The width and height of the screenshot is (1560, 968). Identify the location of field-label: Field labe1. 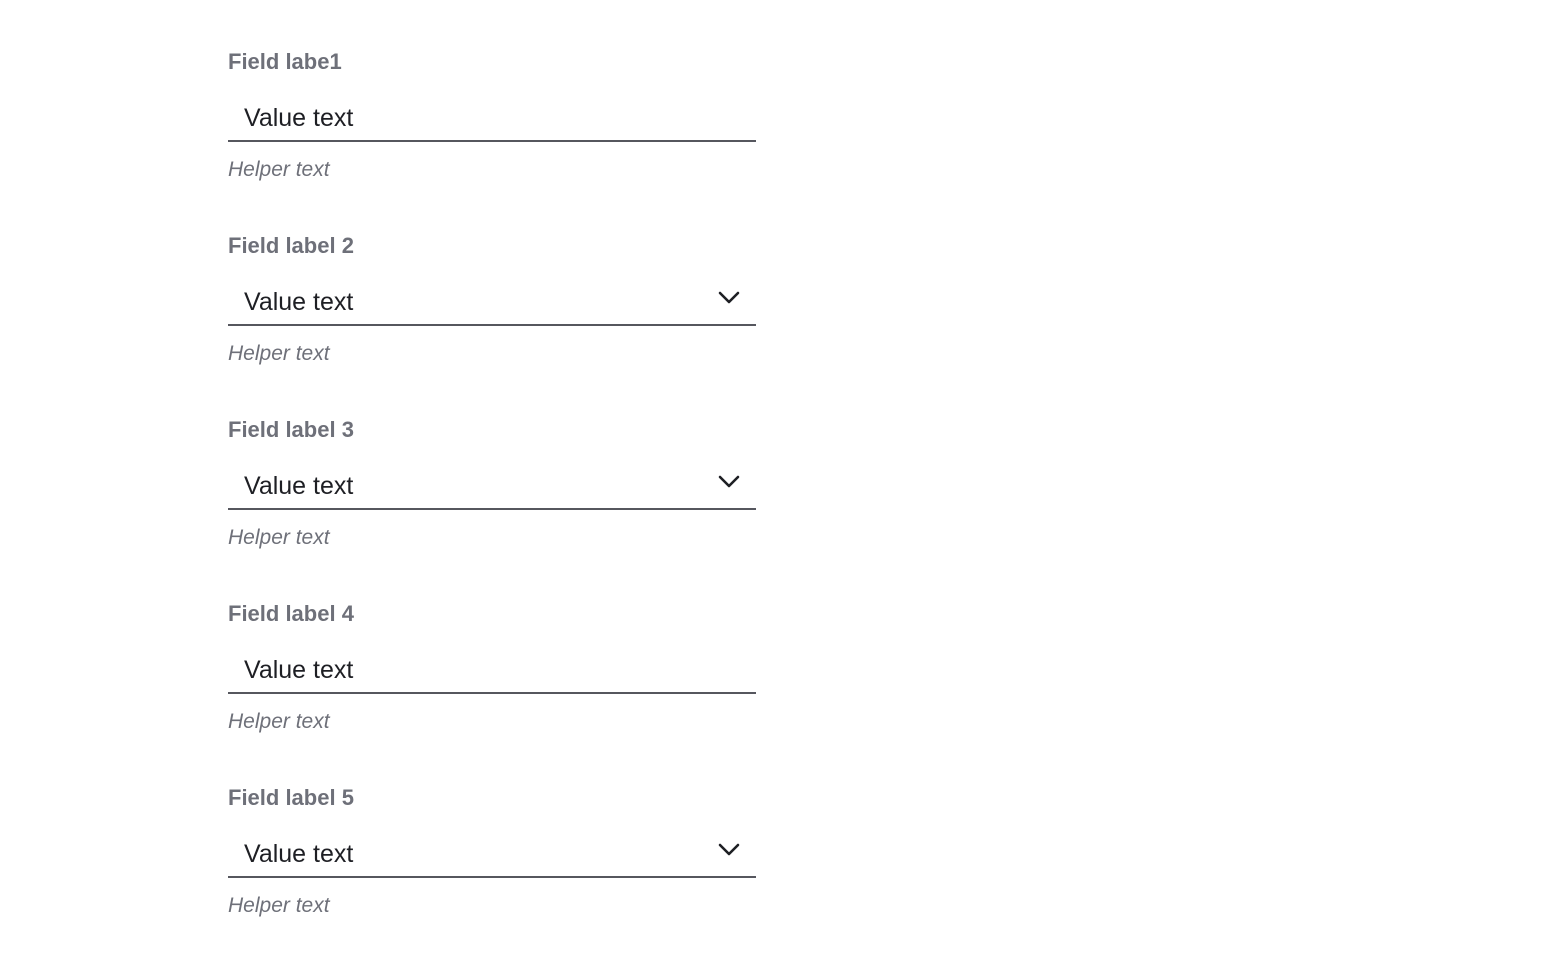
(285, 61).